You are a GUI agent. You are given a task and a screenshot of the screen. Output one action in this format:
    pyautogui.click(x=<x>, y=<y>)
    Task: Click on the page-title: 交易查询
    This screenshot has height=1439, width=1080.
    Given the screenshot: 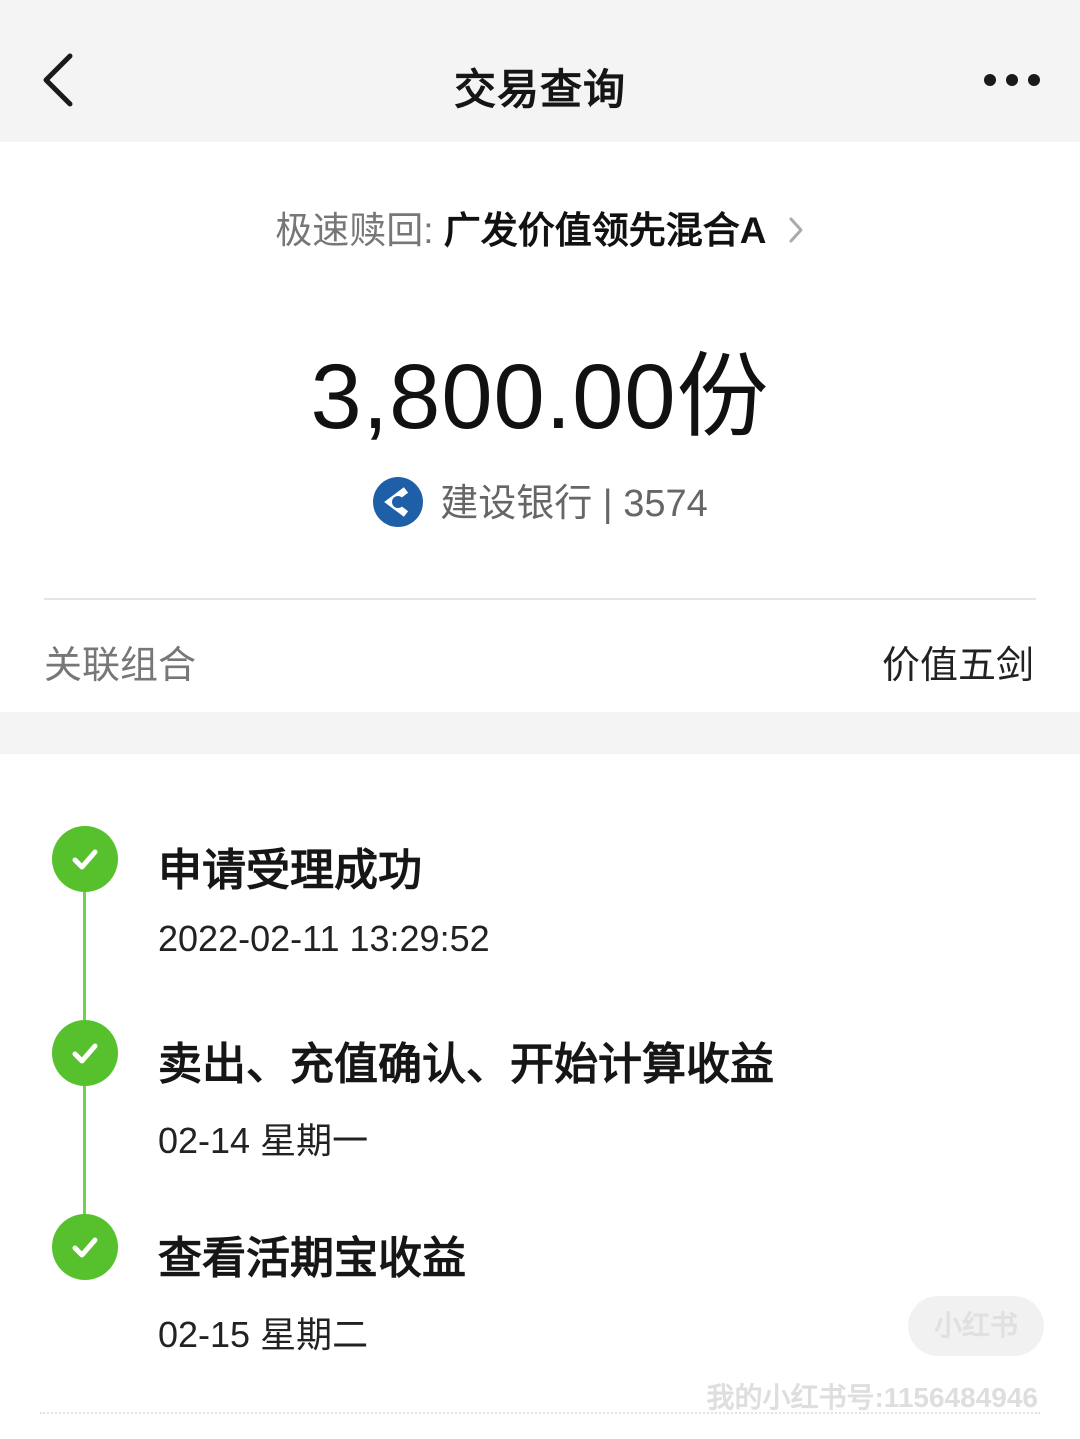 What is the action you would take?
    pyautogui.click(x=539, y=89)
    